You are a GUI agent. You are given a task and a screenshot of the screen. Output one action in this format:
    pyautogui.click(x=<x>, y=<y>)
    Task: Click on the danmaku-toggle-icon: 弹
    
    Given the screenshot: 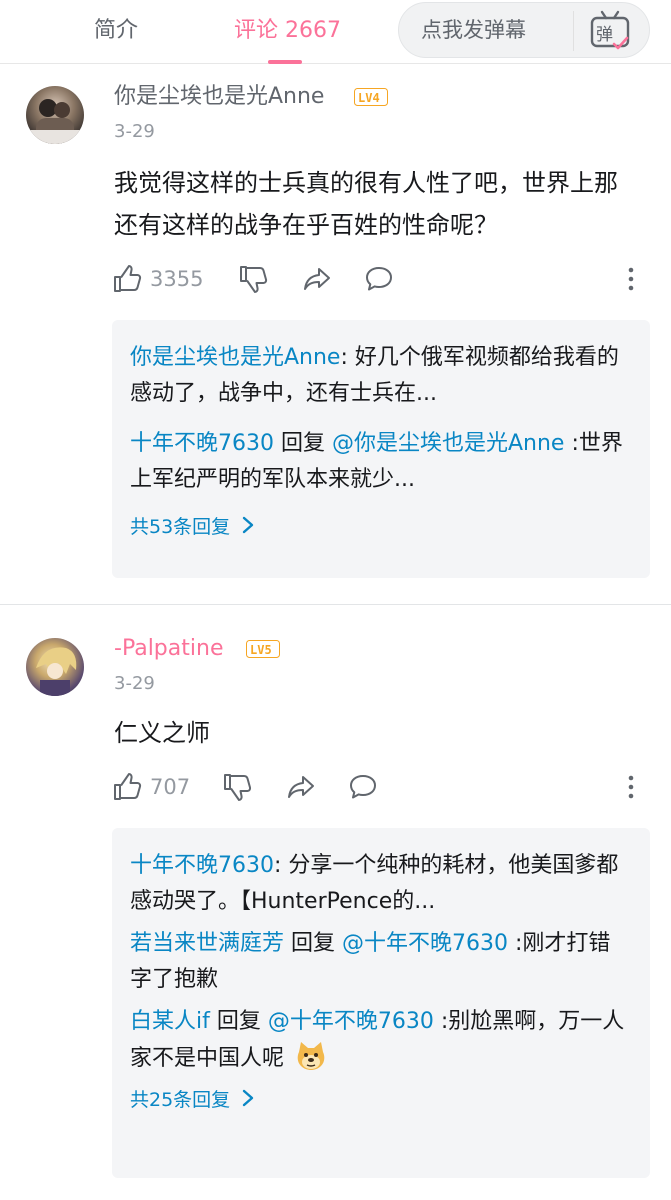 What is the action you would take?
    pyautogui.click(x=610, y=31)
    